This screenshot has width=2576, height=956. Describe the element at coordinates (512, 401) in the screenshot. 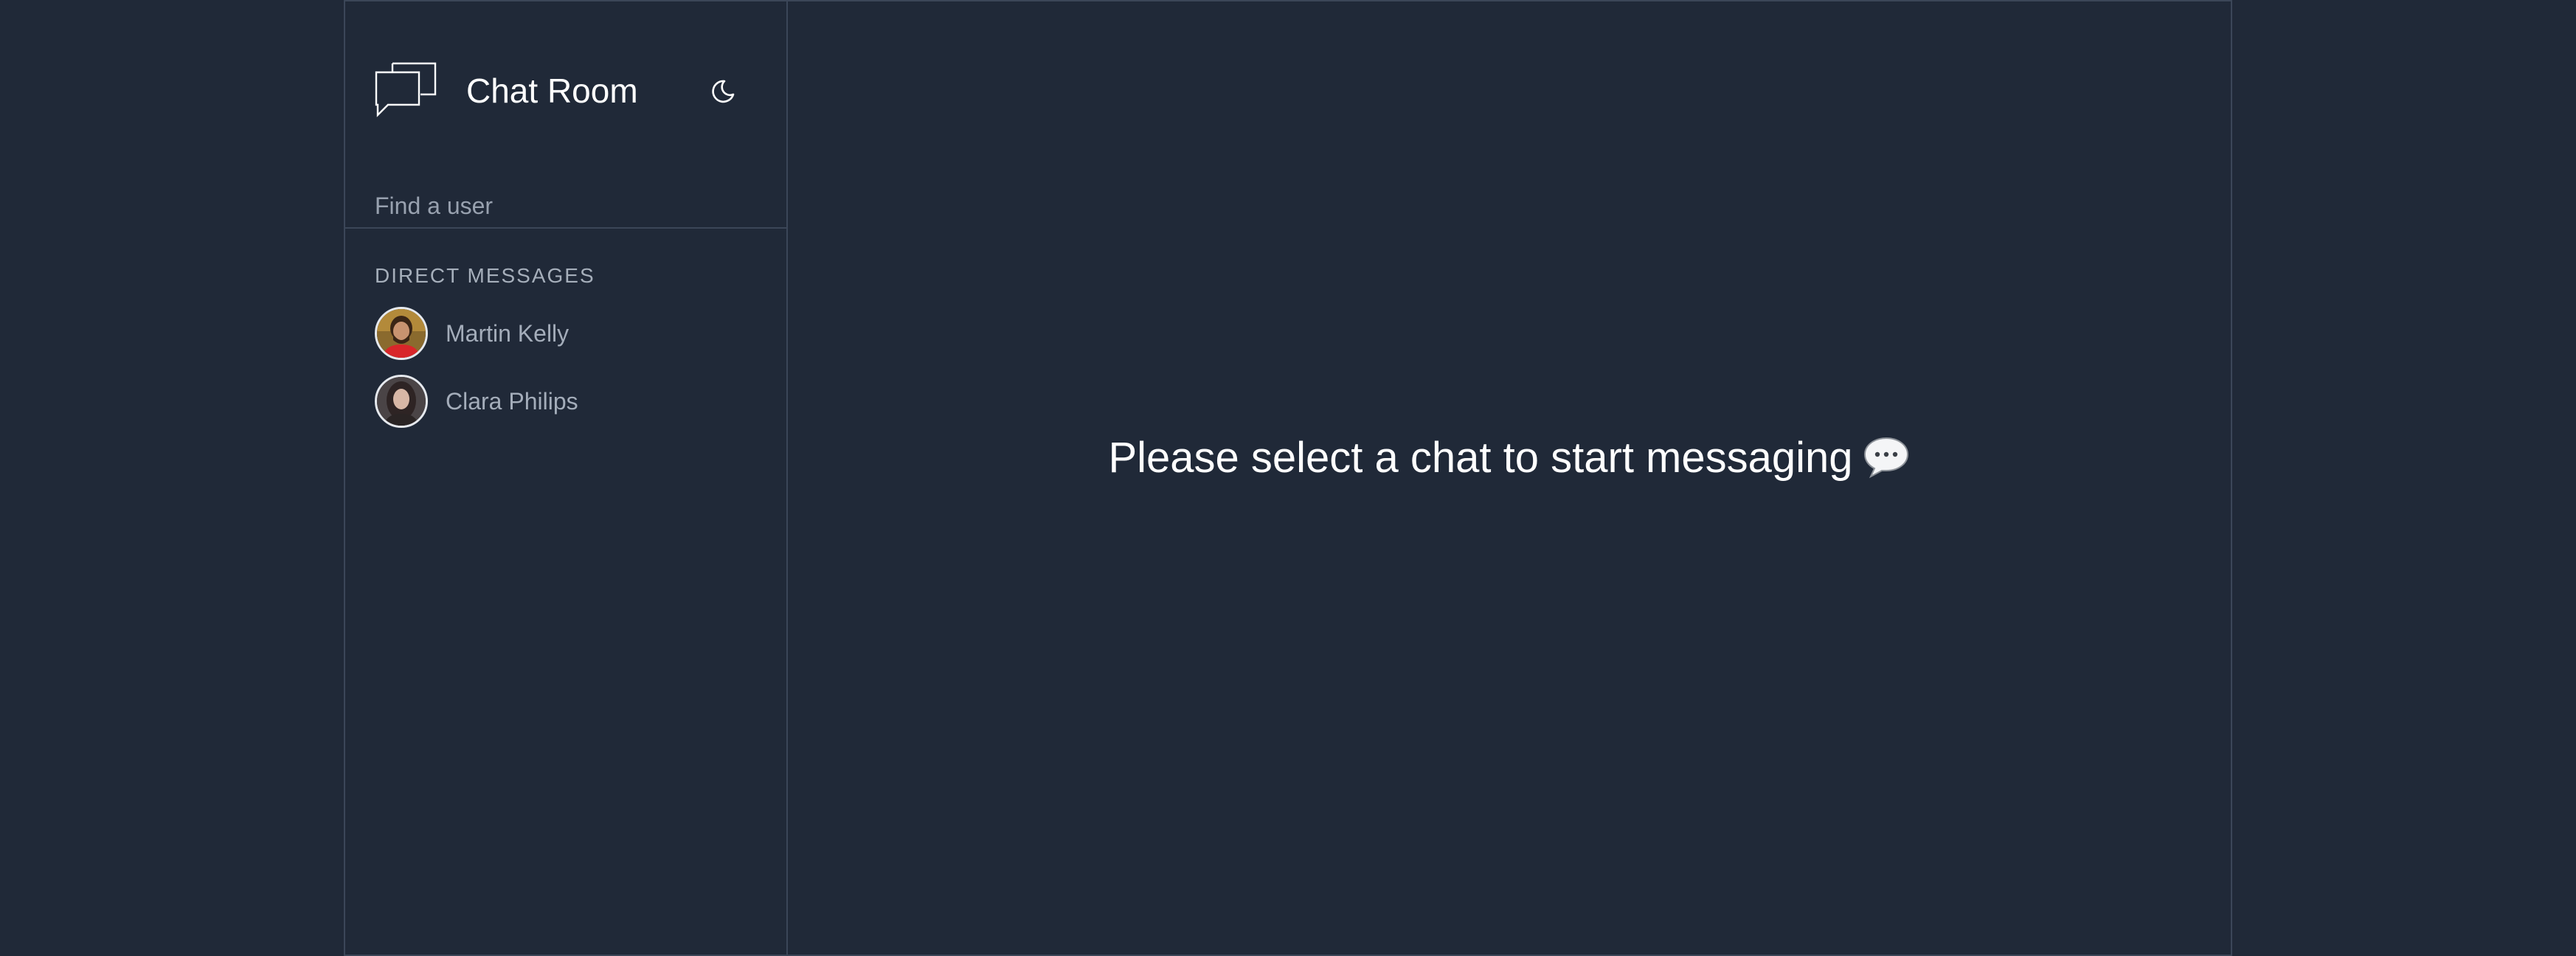

I see `dm-name: Clara Philips` at that location.